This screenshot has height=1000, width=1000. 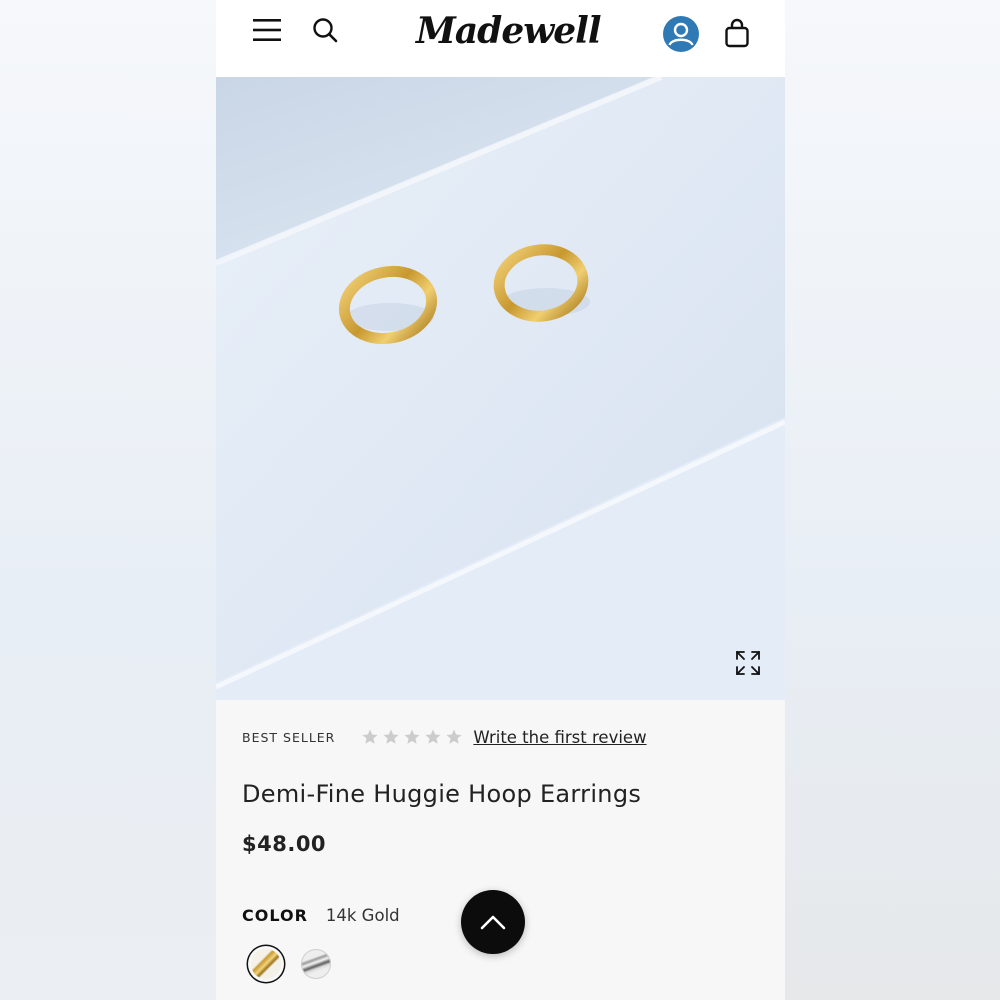 I want to click on color-row: COLOR 14k Gold, so click(x=321, y=915).